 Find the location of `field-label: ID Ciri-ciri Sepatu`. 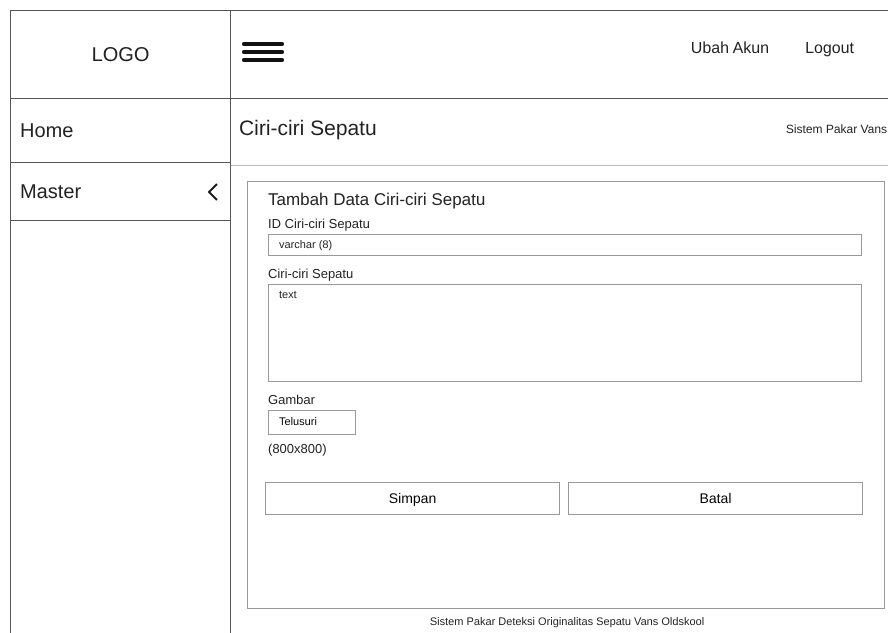

field-label: ID Ciri-ciri Sepatu is located at coordinates (319, 224).